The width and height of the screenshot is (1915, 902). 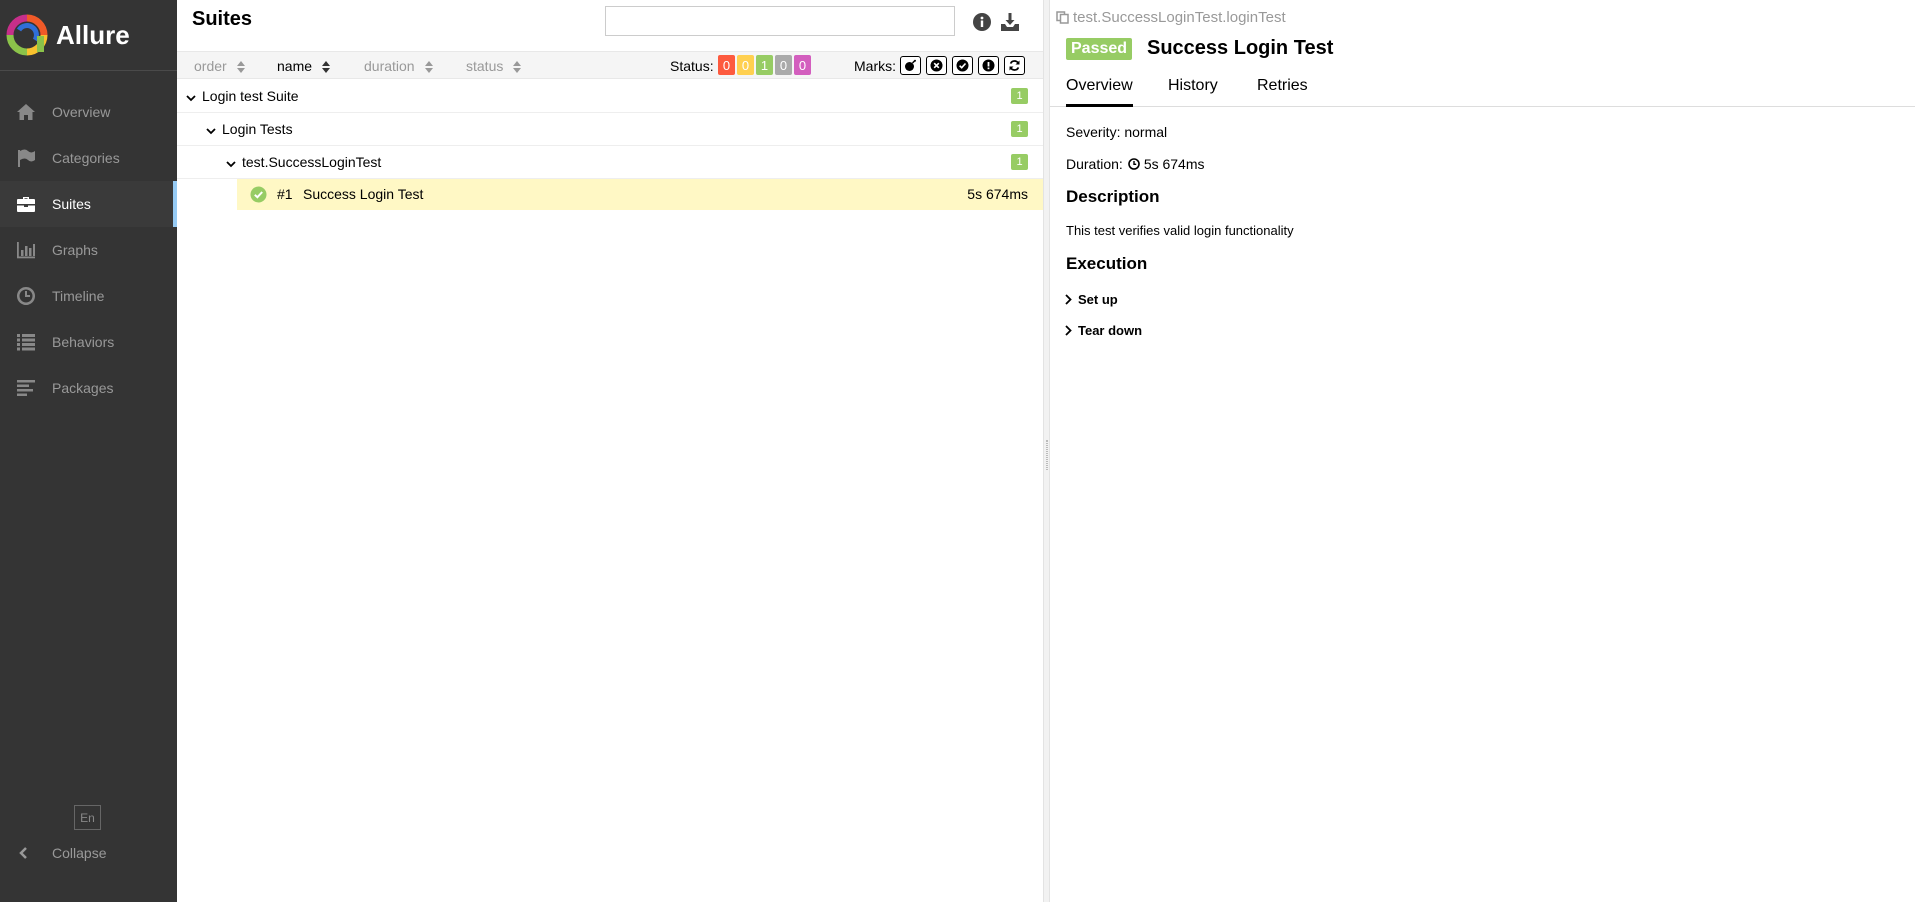 I want to click on sidebar-item-label: Suites, so click(x=71, y=204).